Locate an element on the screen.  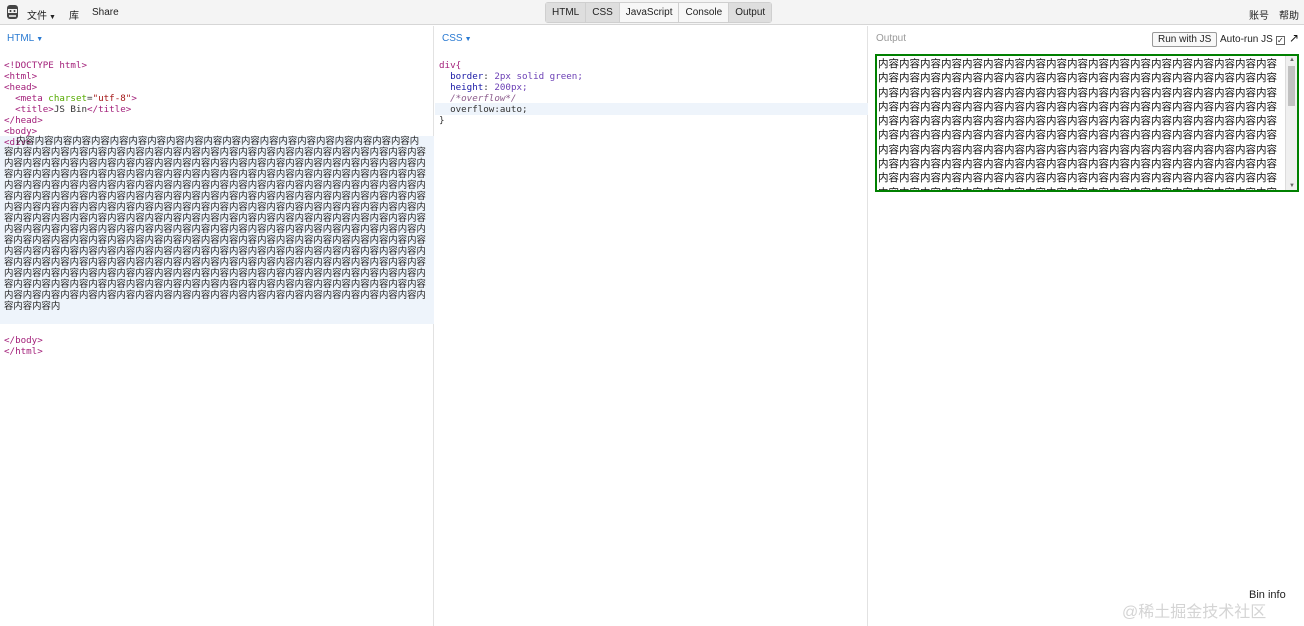
css-overflow-line: overflow:auto; is located at coordinates (489, 109).